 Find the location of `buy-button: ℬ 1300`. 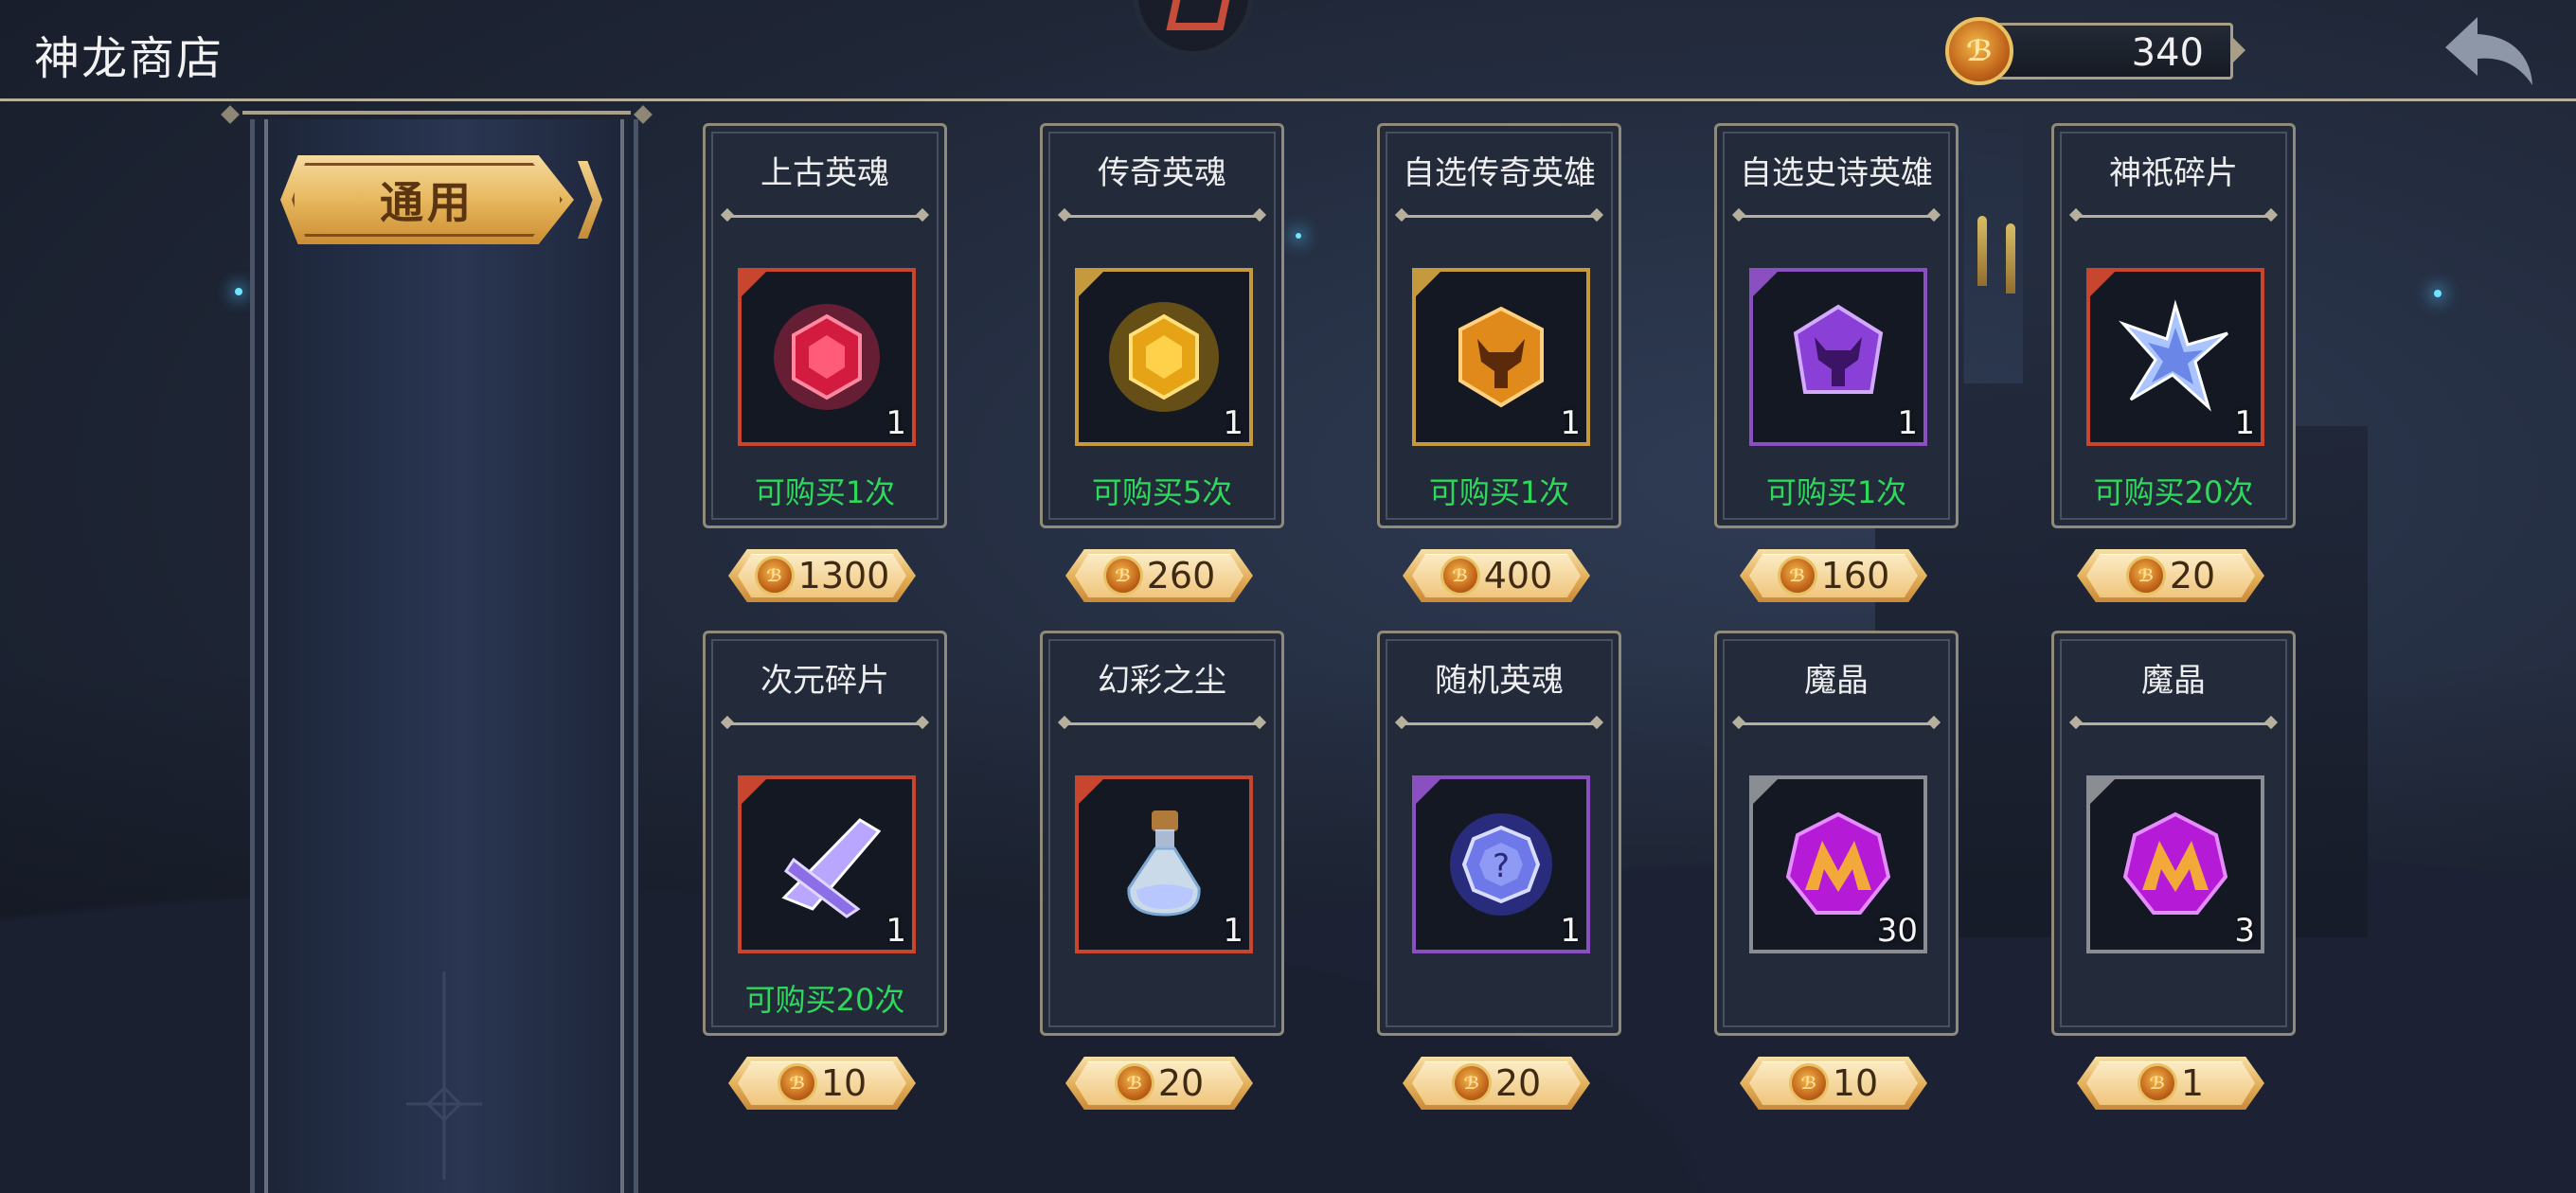

buy-button: ℬ 1300 is located at coordinates (822, 575).